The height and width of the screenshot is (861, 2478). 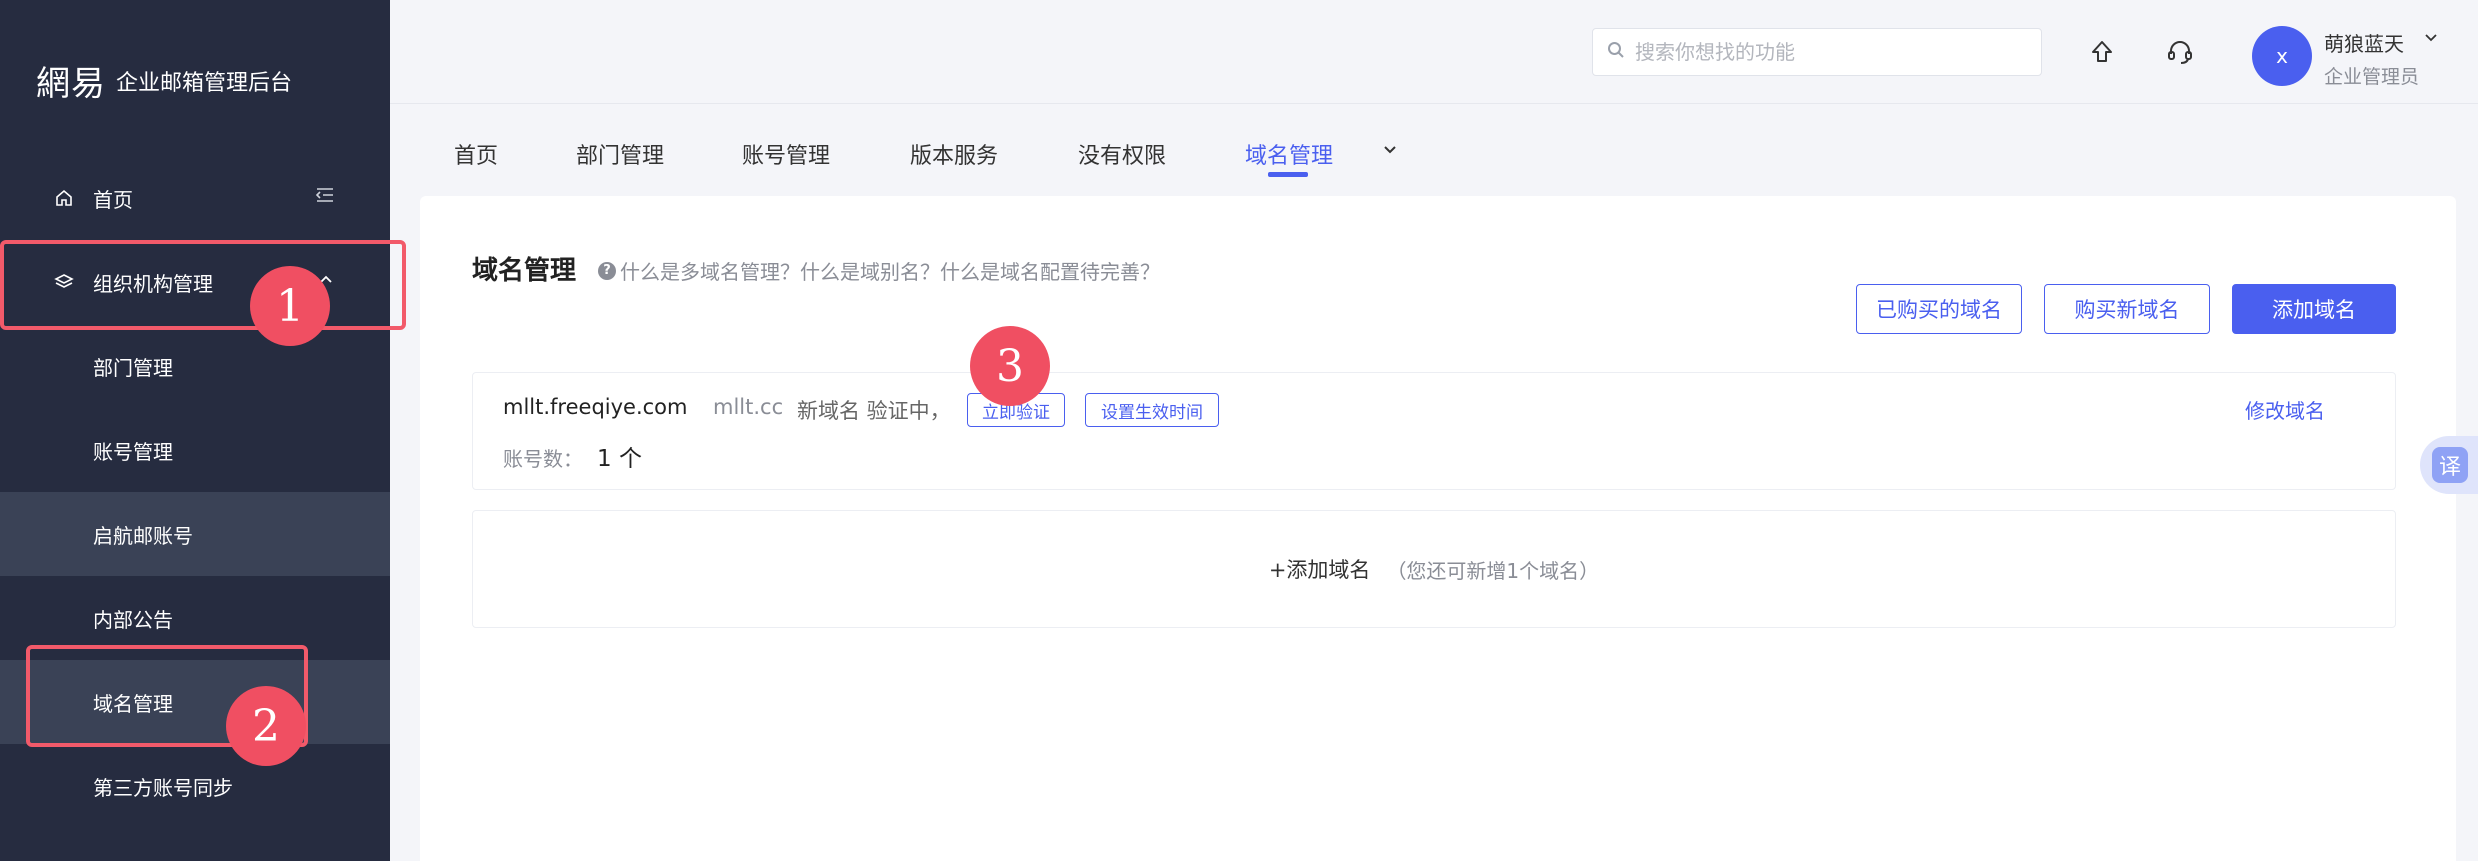 What do you see at coordinates (1288, 174) in the screenshot?
I see `active-tab-indicator` at bounding box center [1288, 174].